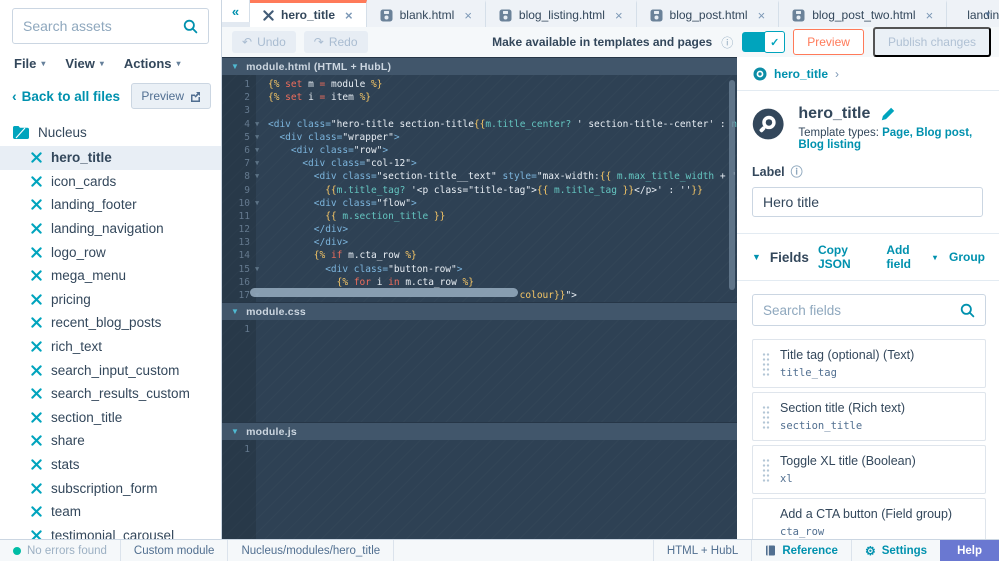 Image resolution: width=999 pixels, height=561 pixels. Describe the element at coordinates (110, 182) in the screenshot. I see `sidebar-item-icon_cards: icon_cards` at that location.